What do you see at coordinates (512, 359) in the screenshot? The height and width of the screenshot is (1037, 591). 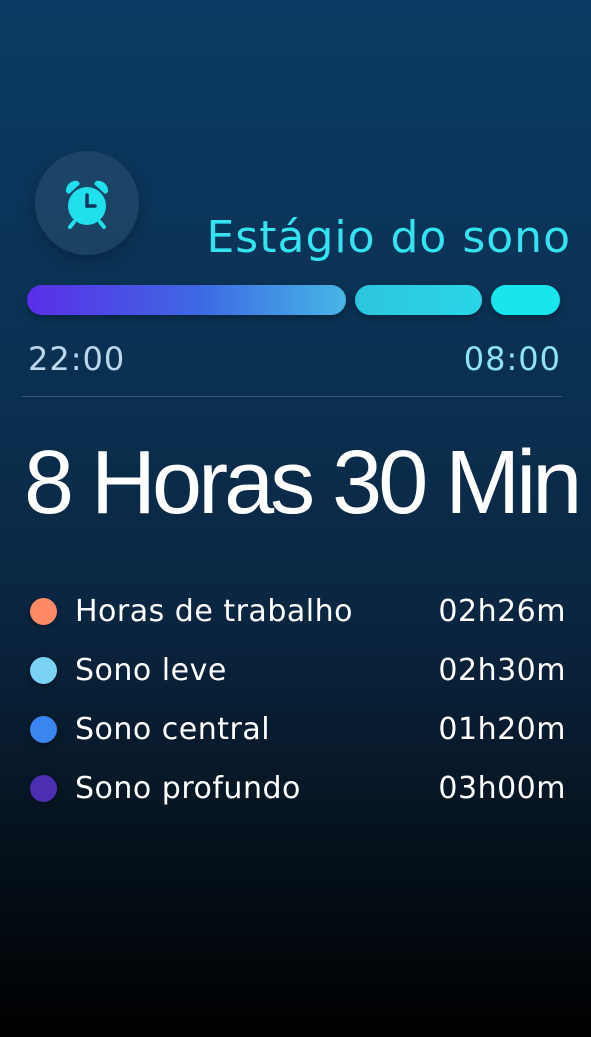 I see `end-time: 08:00` at bounding box center [512, 359].